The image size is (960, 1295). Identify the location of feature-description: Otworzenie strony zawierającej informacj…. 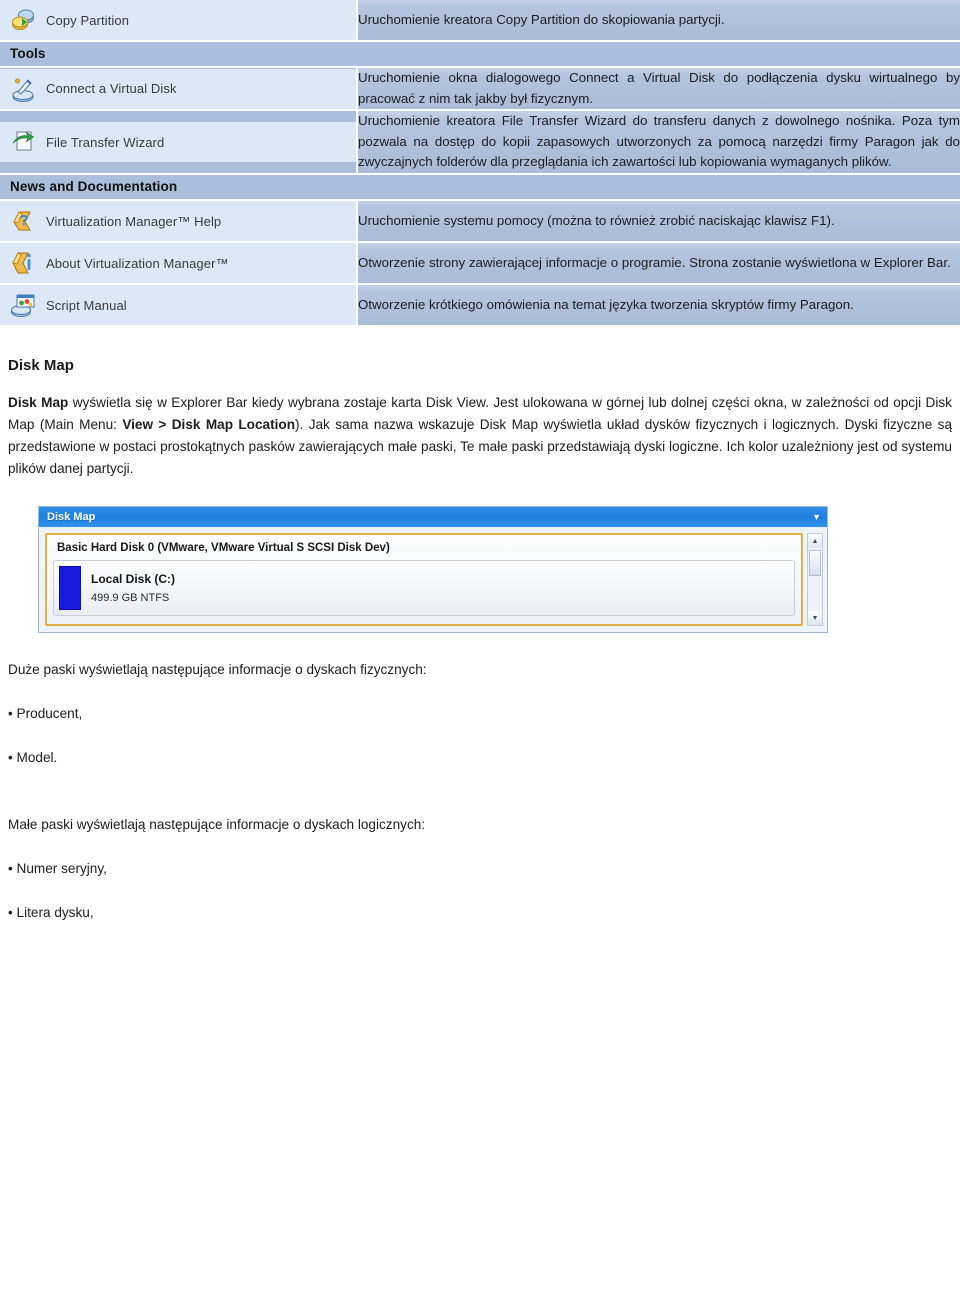
(659, 264).